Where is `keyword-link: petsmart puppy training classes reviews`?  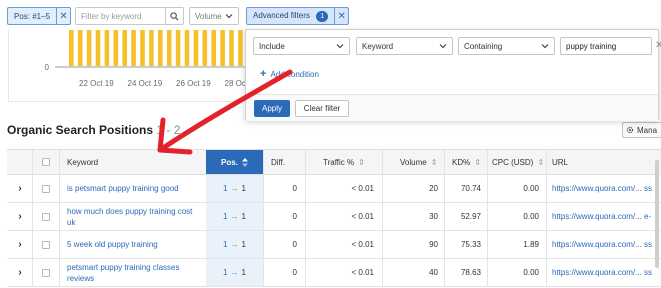 keyword-link: petsmart puppy training classes reviews is located at coordinates (134, 272).